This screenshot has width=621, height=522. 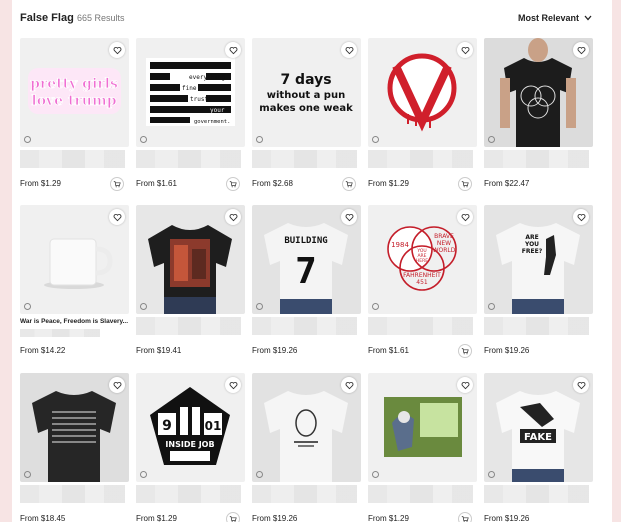 I want to click on art-text-line: government., so click(x=212, y=122).